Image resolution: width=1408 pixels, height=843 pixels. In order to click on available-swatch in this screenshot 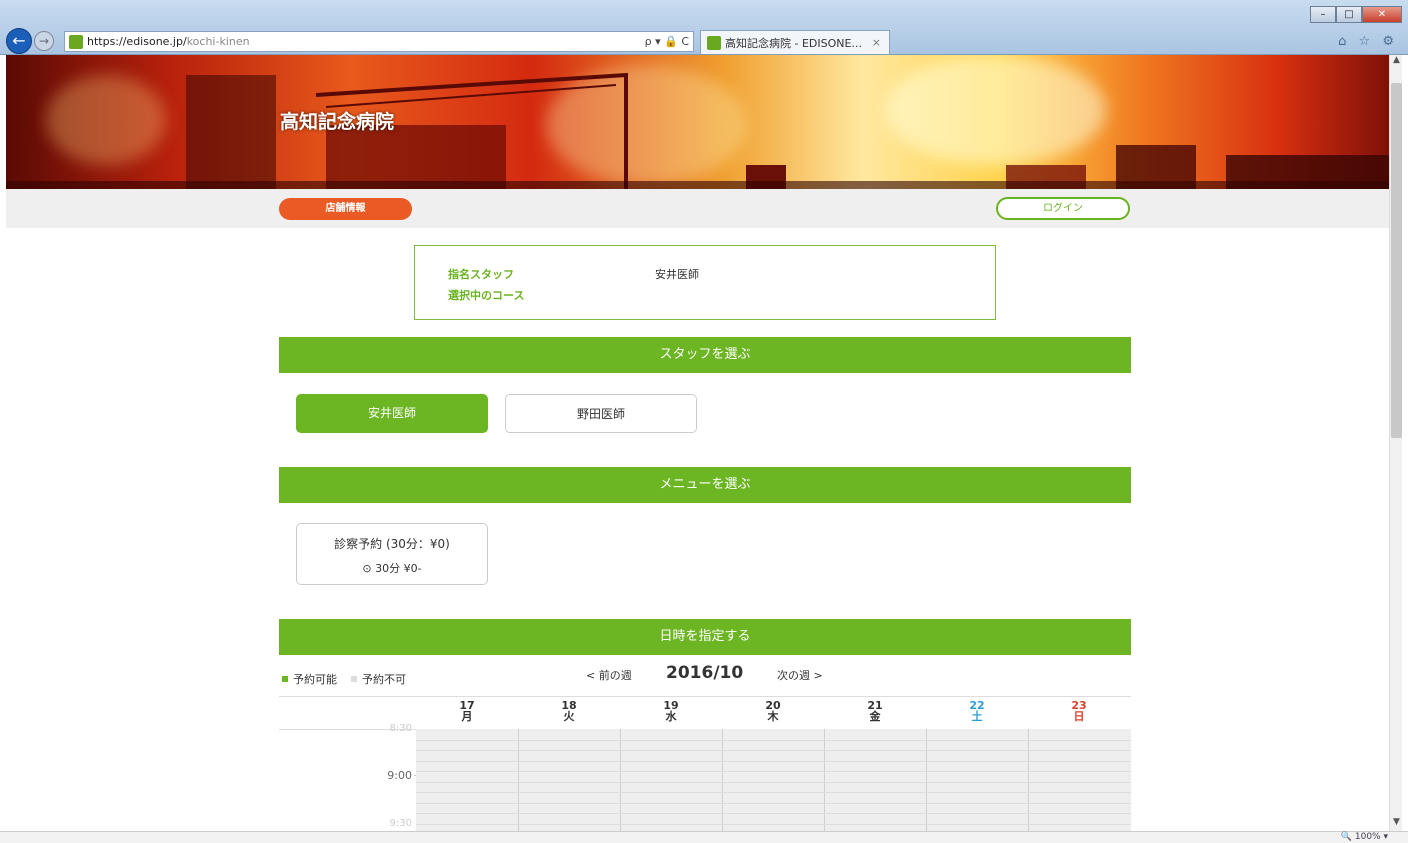, I will do `click(285, 679)`.